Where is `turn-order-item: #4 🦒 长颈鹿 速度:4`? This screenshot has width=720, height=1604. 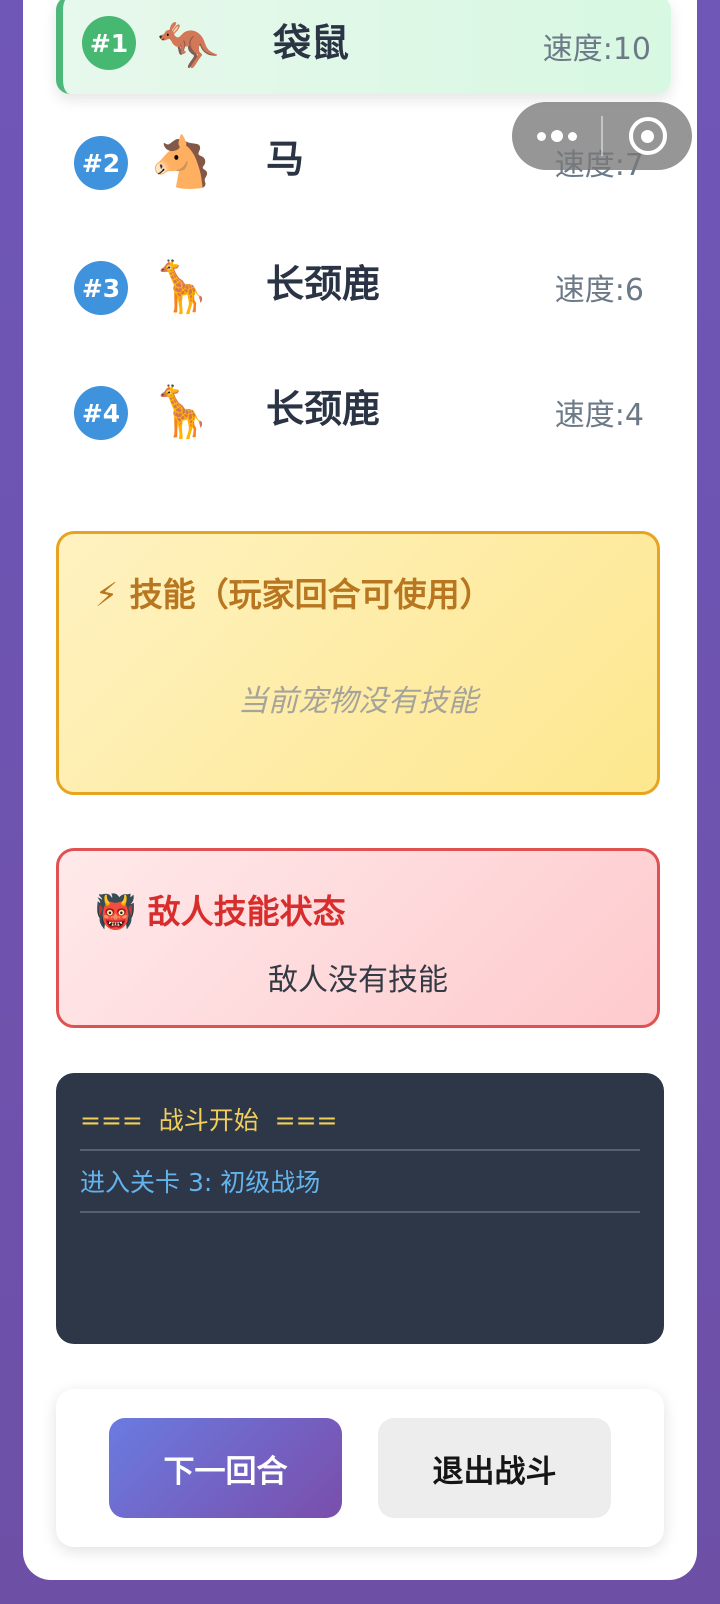
turn-order-item: #4 🦒 长颈鹿 速度:4 is located at coordinates (360, 410).